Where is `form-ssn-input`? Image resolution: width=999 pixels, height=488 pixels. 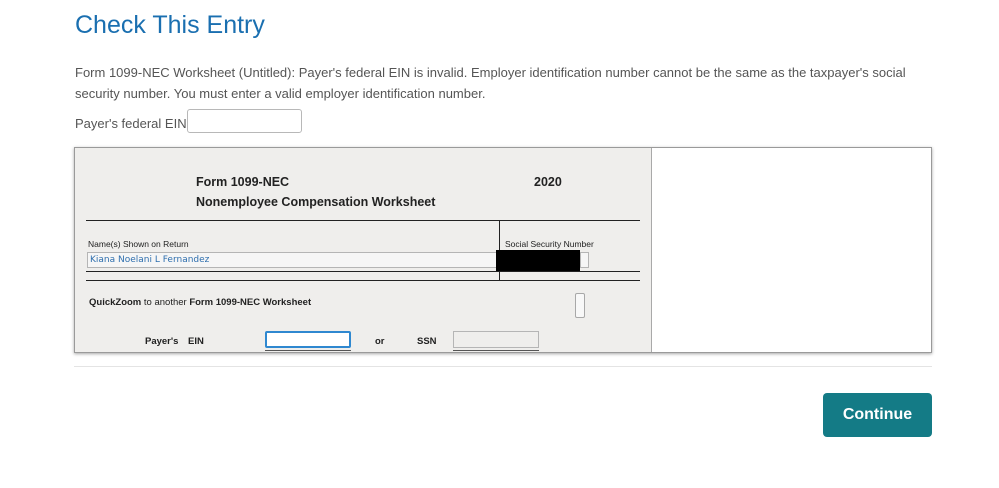 form-ssn-input is located at coordinates (496, 339).